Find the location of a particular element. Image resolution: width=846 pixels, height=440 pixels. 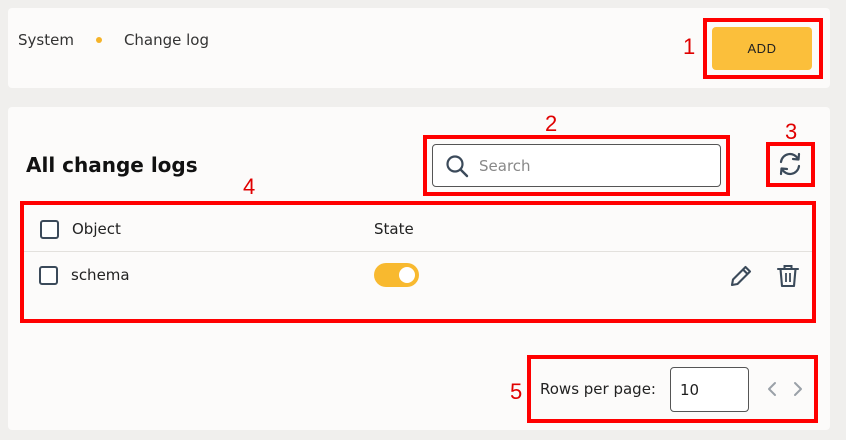

breadcrumb: System Change log is located at coordinates (113, 40).